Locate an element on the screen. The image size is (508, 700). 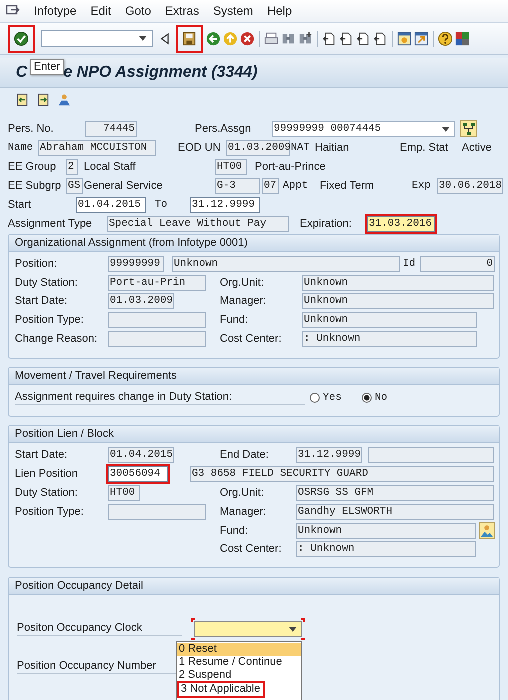
display-field: GS is located at coordinates (74, 186).